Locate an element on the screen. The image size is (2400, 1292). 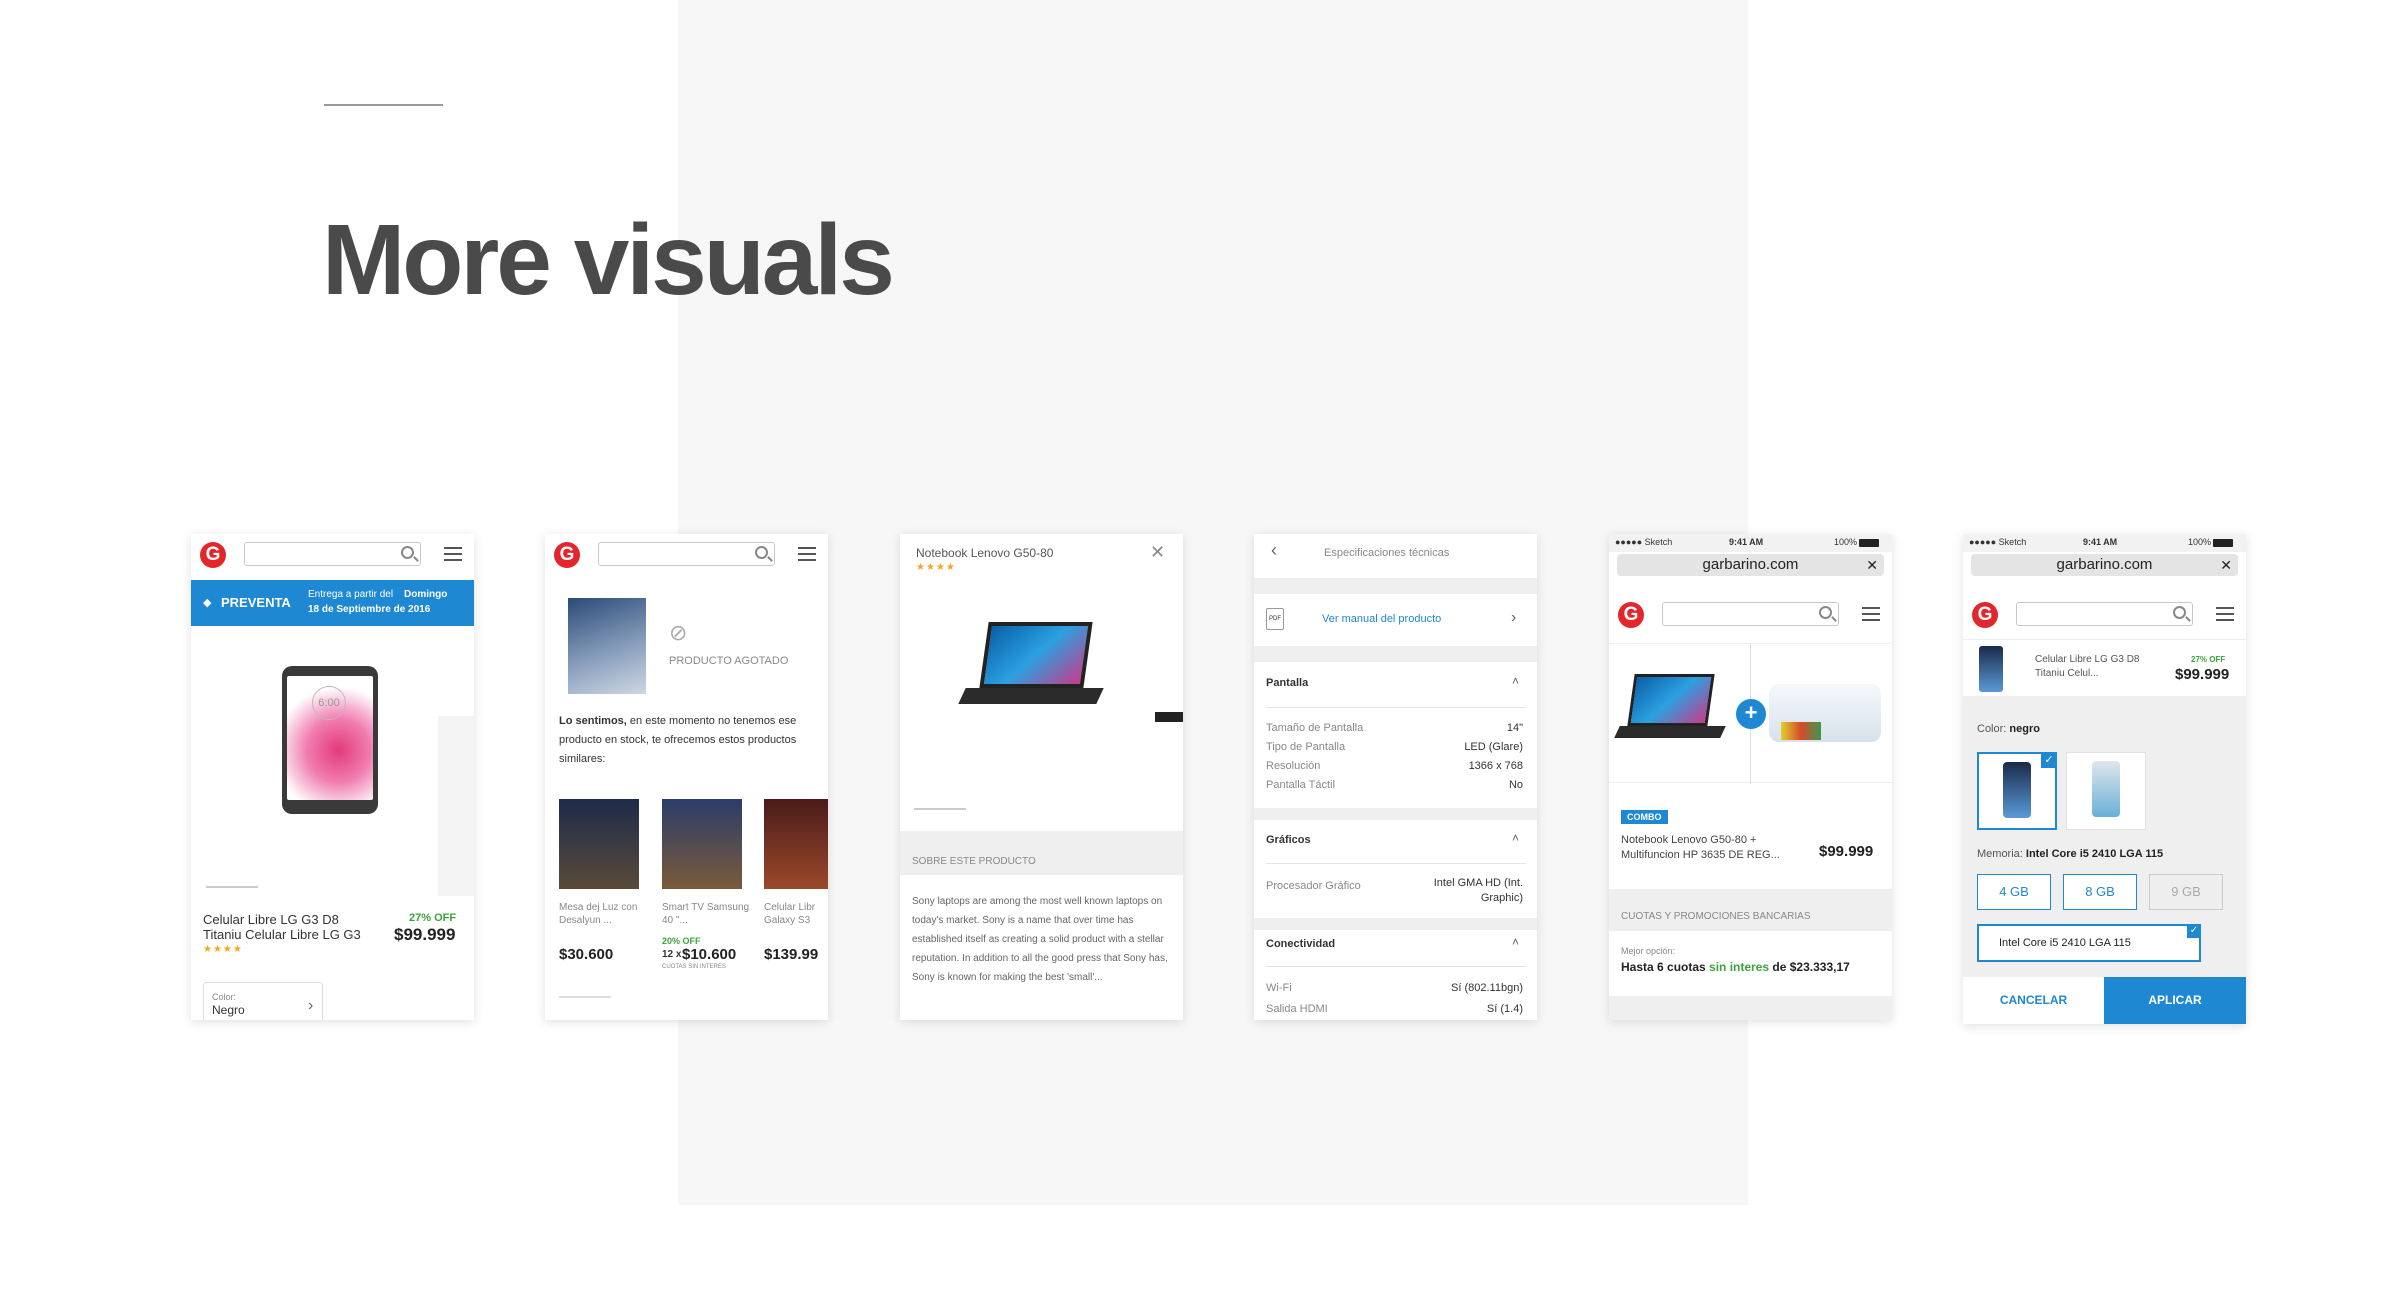
spec-value: Sí (1.4) is located at coordinates (1504, 1009).